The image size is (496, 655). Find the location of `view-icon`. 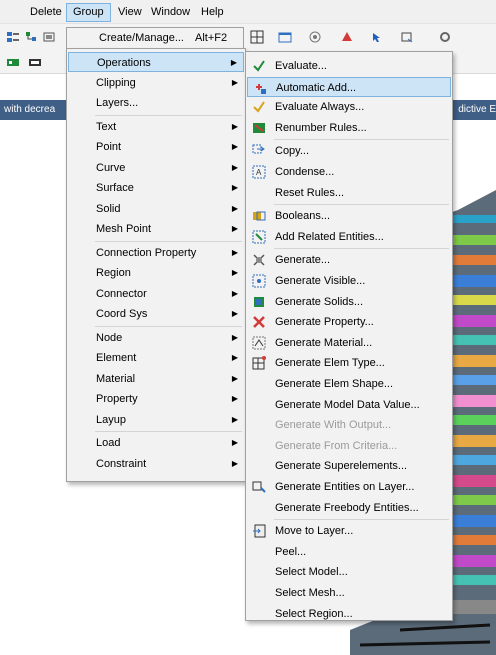

view-icon is located at coordinates (315, 37).